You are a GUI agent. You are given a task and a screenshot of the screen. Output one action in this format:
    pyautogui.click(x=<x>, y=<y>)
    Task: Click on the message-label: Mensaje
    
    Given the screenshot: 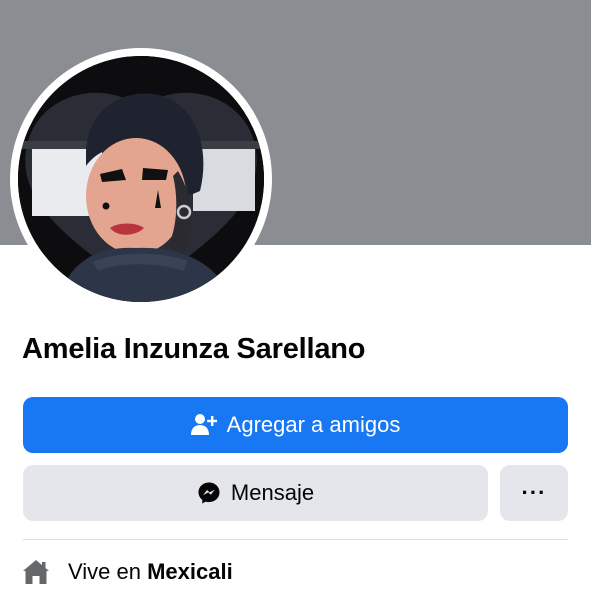 What is the action you would take?
    pyautogui.click(x=272, y=492)
    